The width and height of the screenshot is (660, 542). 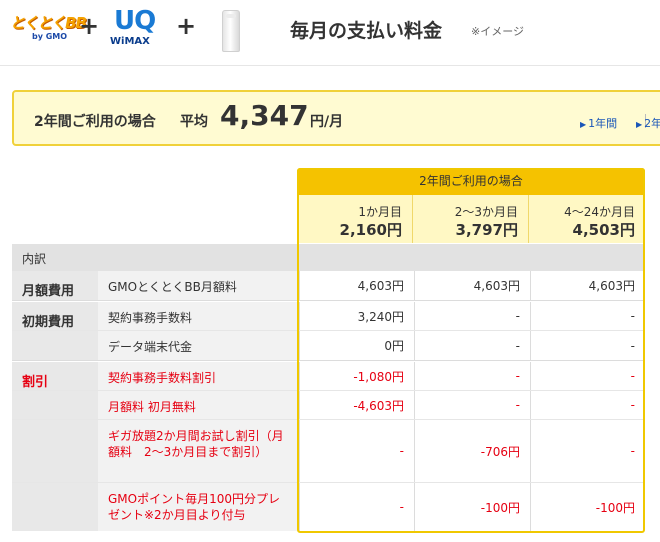 I want to click on logo-uq-text: UQ, so click(x=135, y=21).